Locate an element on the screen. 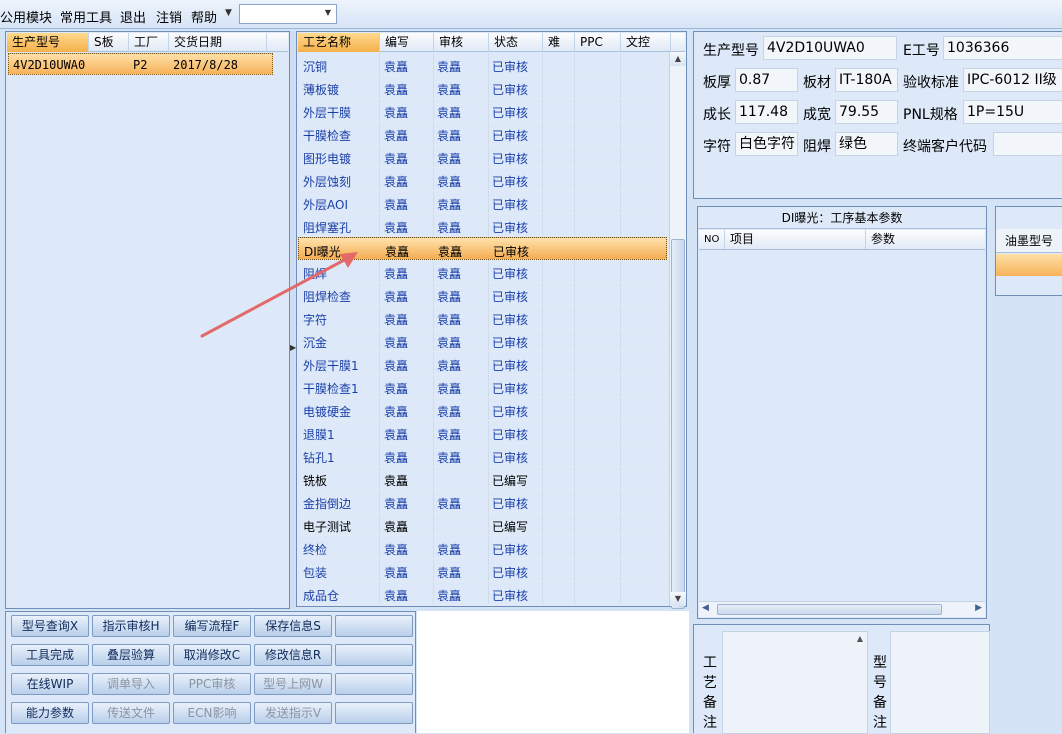 The image size is (1062, 734). table-row: 外层蚀刻 袁矗 袁矗 已审核 is located at coordinates (482, 179).